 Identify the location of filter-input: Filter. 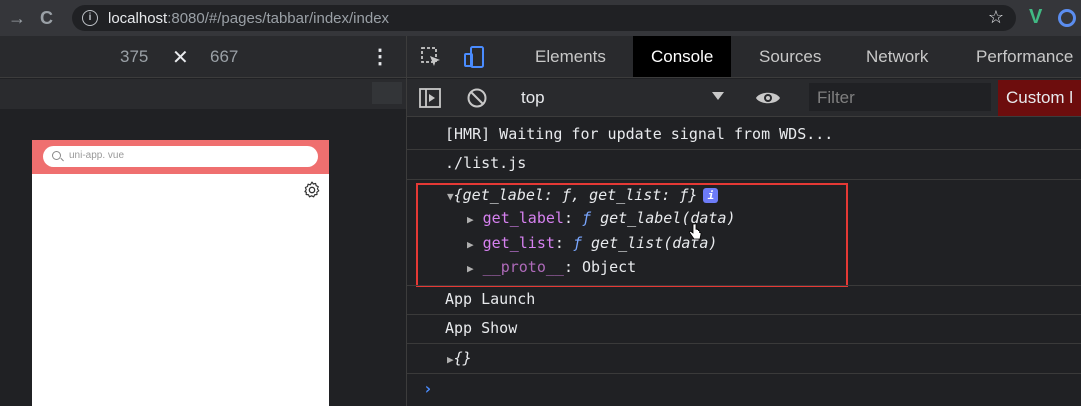
(900, 97).